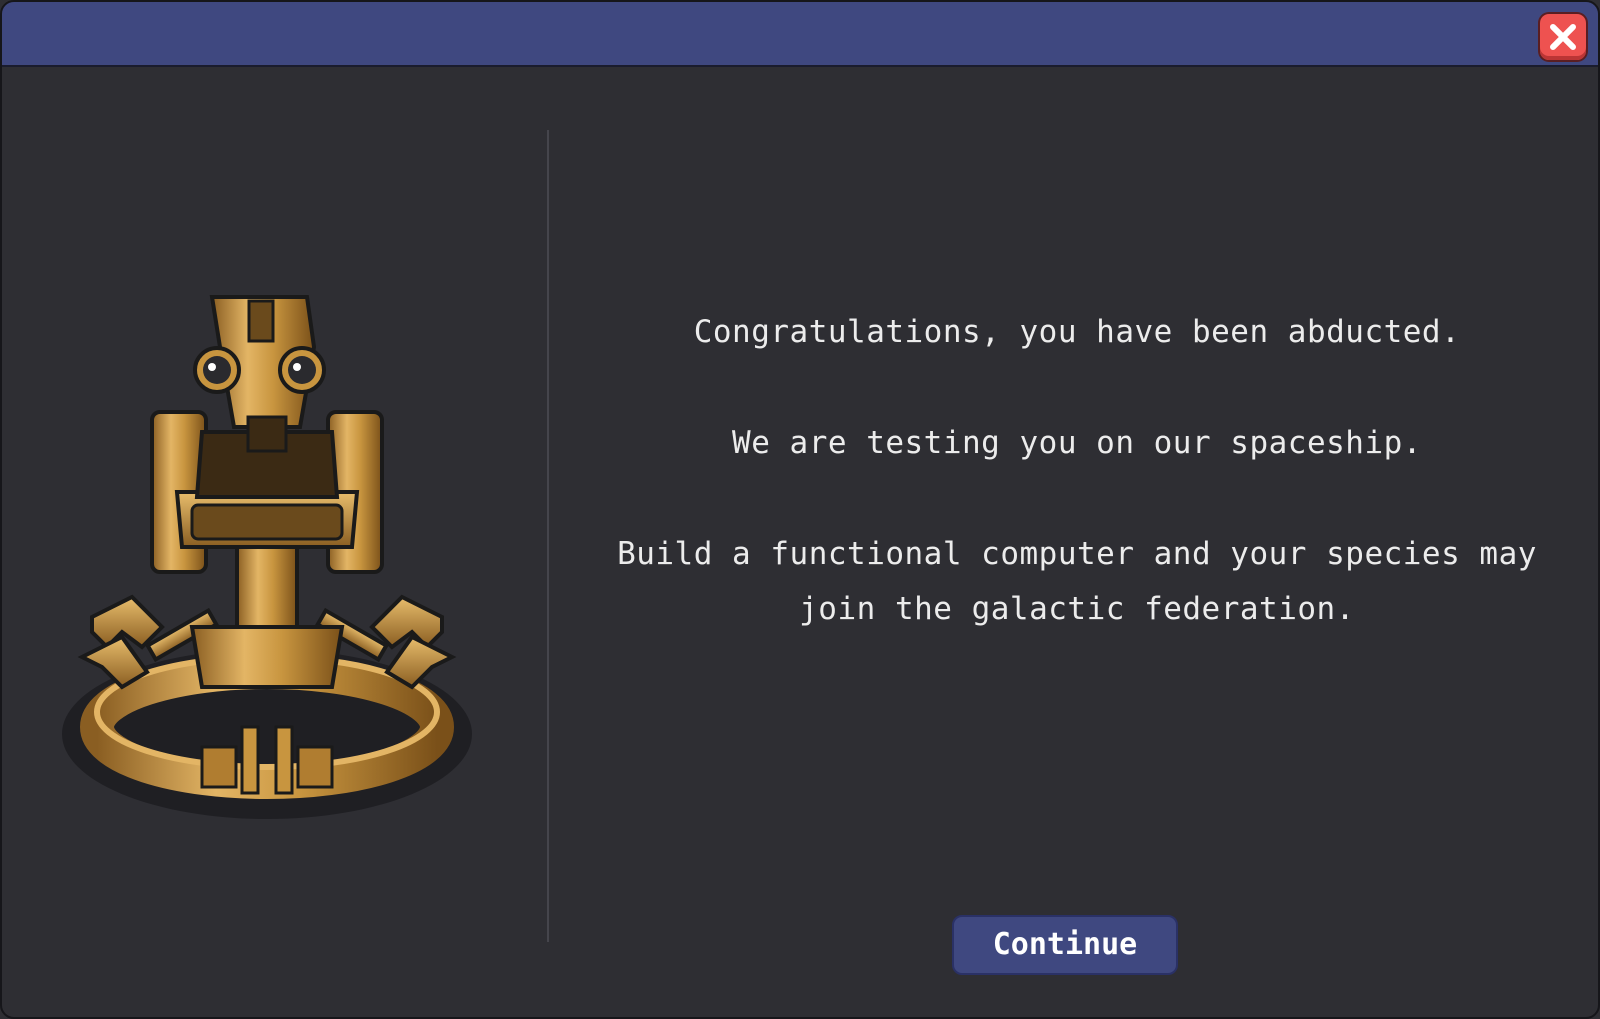 Image resolution: width=1600 pixels, height=1019 pixels. What do you see at coordinates (1077, 332) in the screenshot?
I see `message-line-1: Congratulations, you have been abducted.` at bounding box center [1077, 332].